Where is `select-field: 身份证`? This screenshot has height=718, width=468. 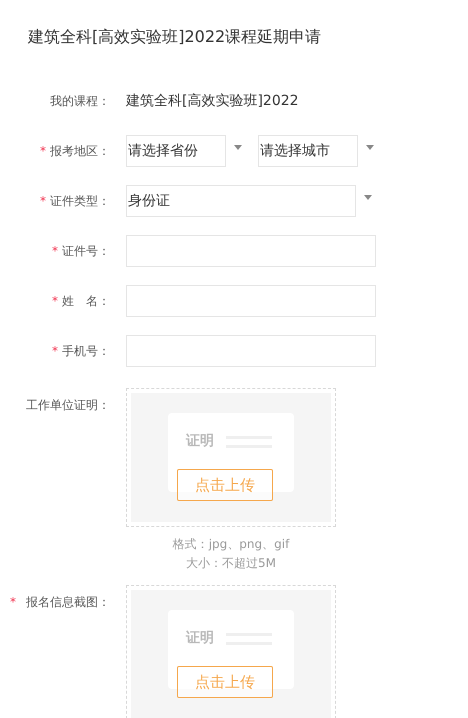 select-field: 身份证 is located at coordinates (241, 201).